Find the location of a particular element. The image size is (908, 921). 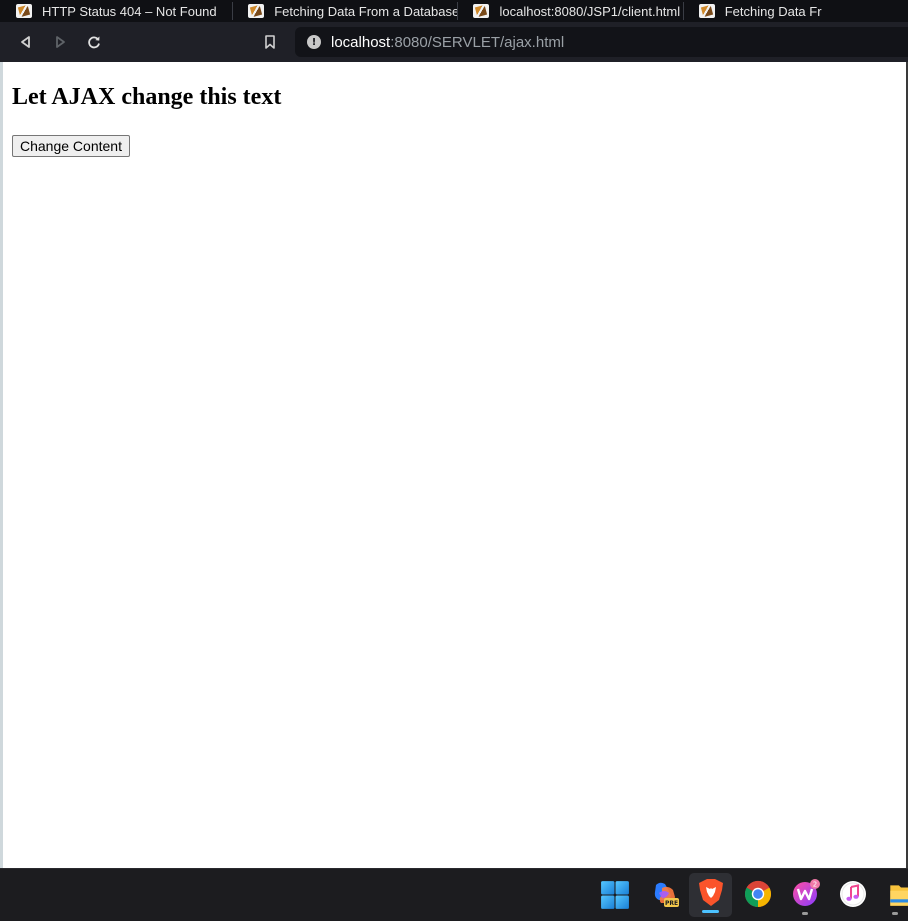

tab-http-404: HTTP Status 404 – Not Found is located at coordinates (116, 11).